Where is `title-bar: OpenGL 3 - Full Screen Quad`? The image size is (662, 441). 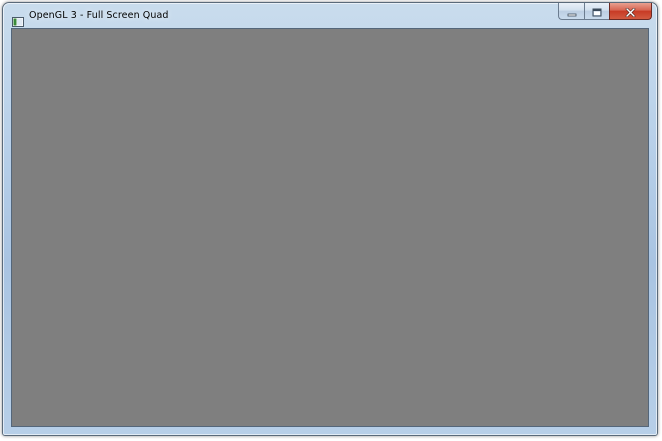 title-bar: OpenGL 3 - Full Screen Quad is located at coordinates (330, 15).